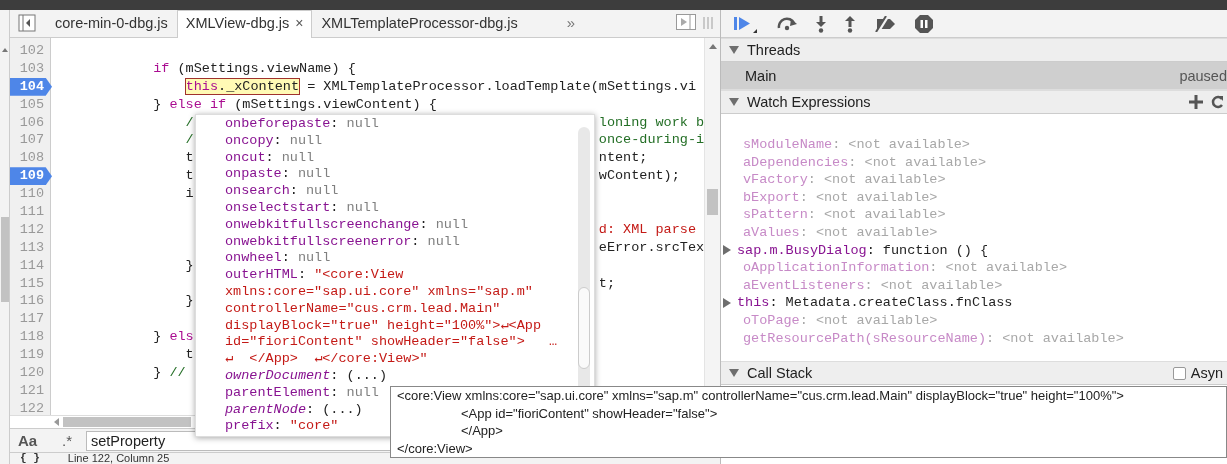 This screenshot has height=464, width=1227. Describe the element at coordinates (933, 338) in the screenshot. I see `watch-expression: getResourcePath(sResourceName): <not available>` at that location.